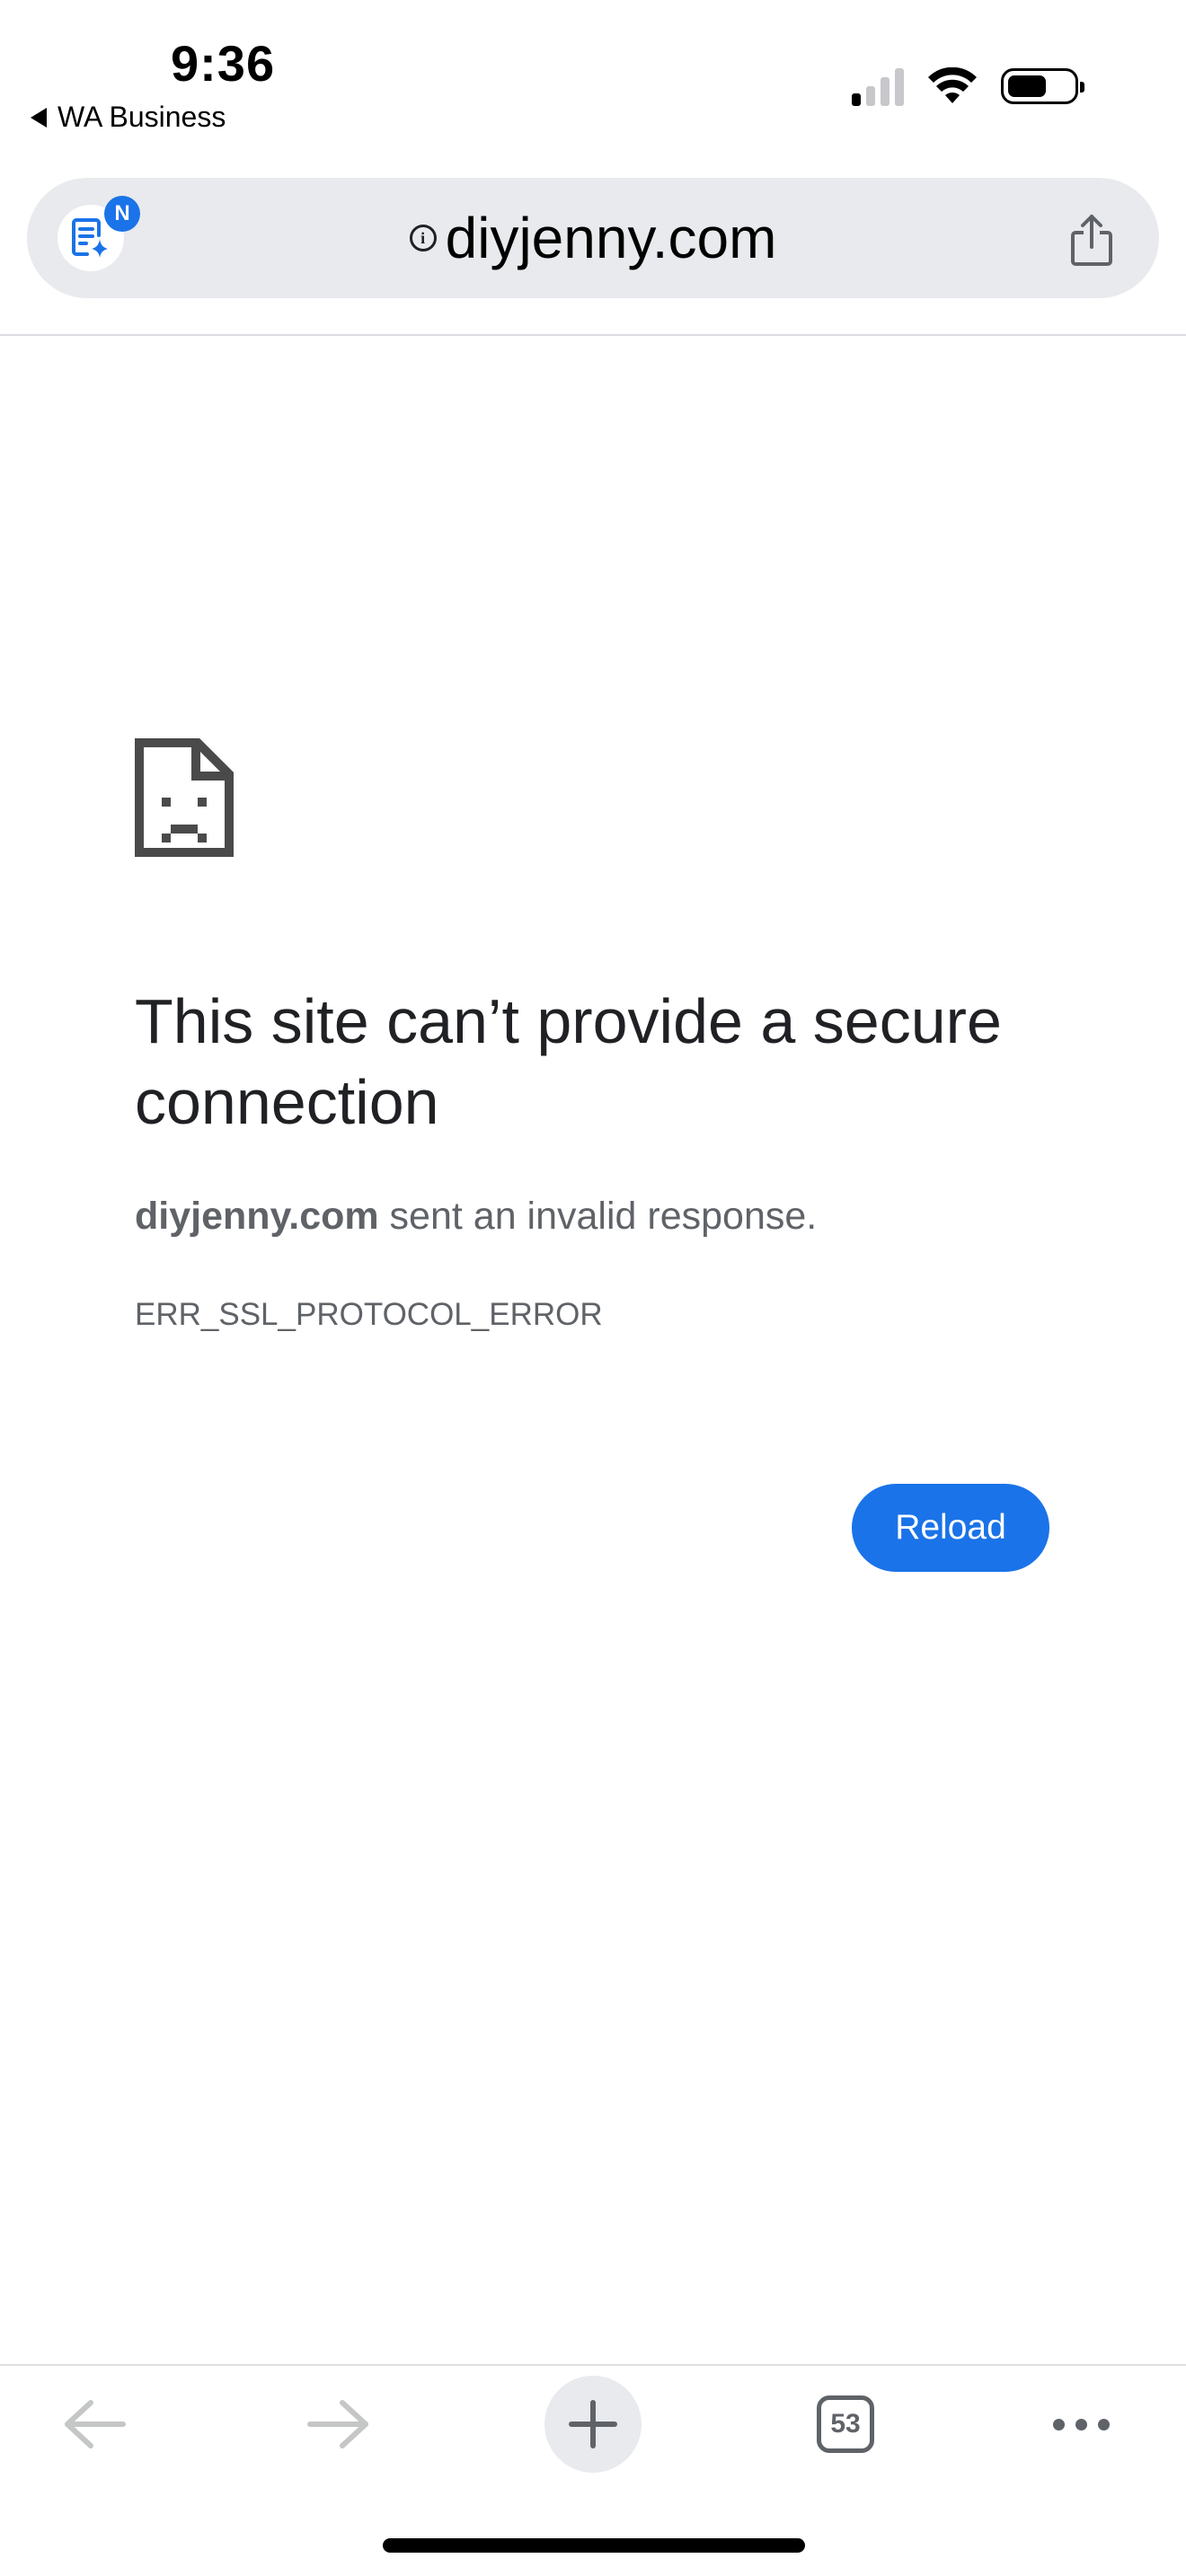  Describe the element at coordinates (39, 117) in the screenshot. I see `back-arrow-icon` at that location.